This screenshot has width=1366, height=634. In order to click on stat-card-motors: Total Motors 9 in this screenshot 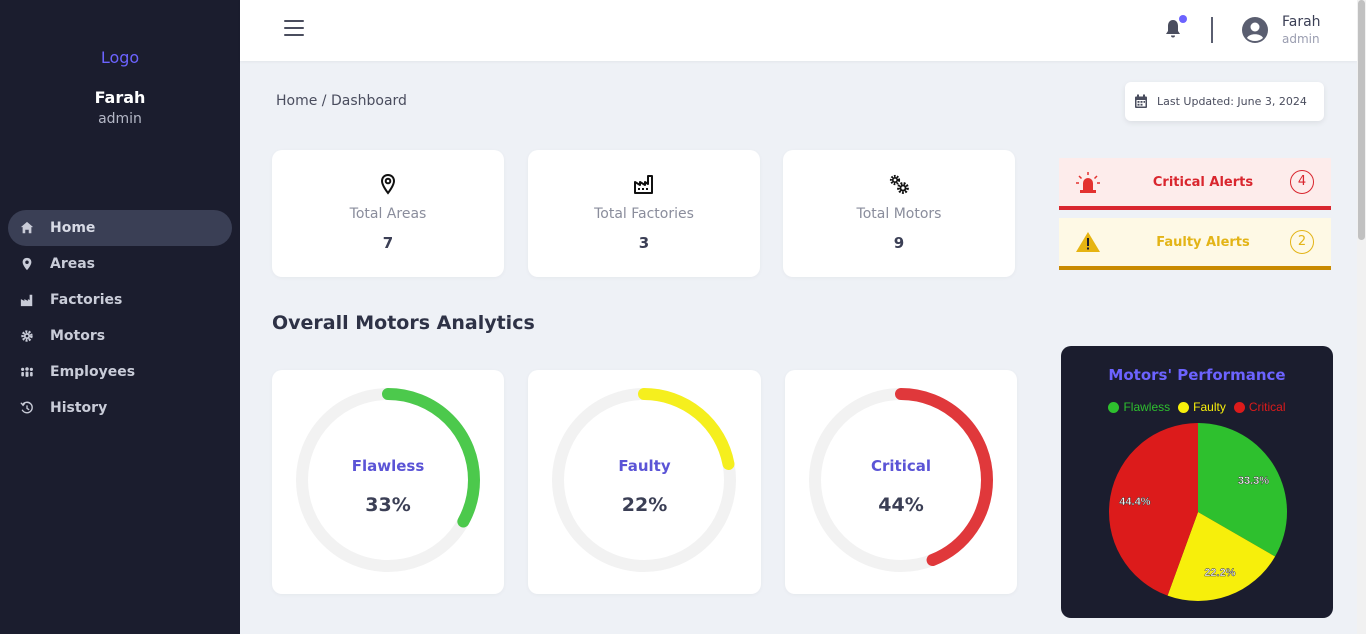, I will do `click(899, 213)`.